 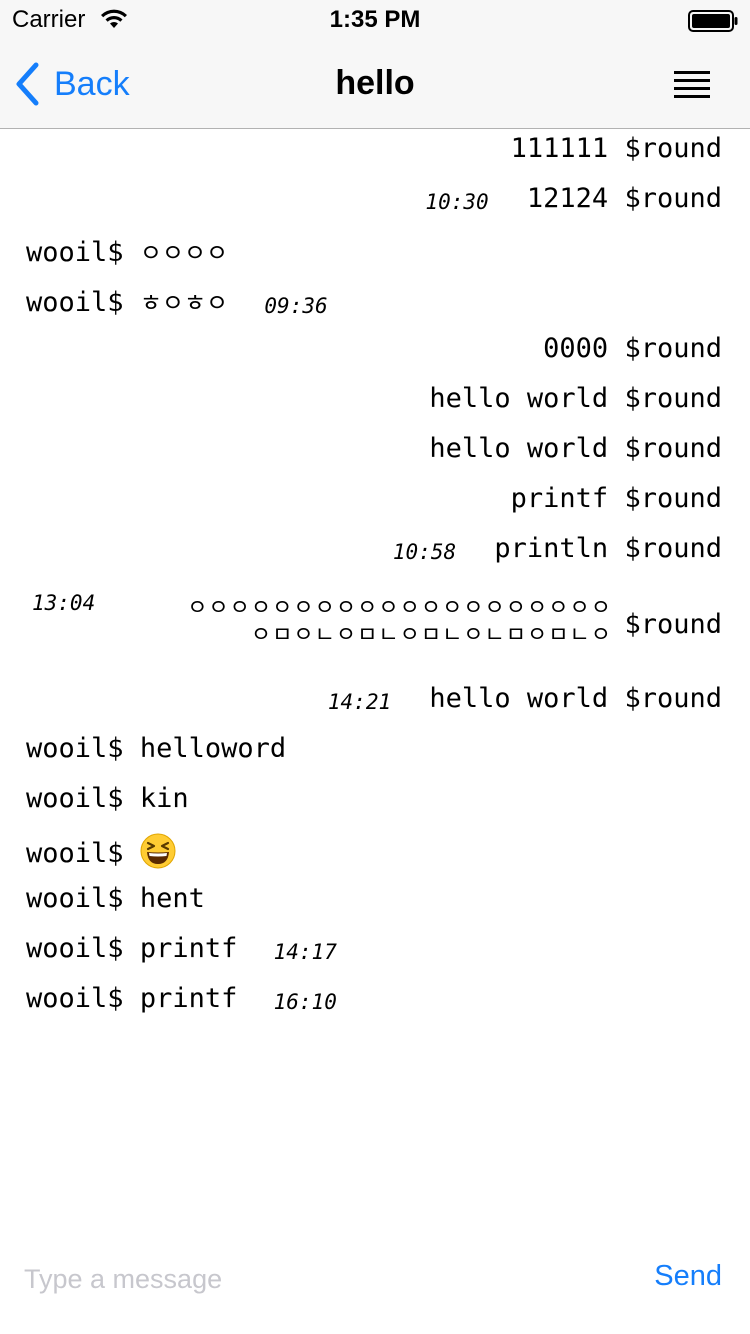 What do you see at coordinates (375, 854) in the screenshot?
I see `message-row: wooil$` at bounding box center [375, 854].